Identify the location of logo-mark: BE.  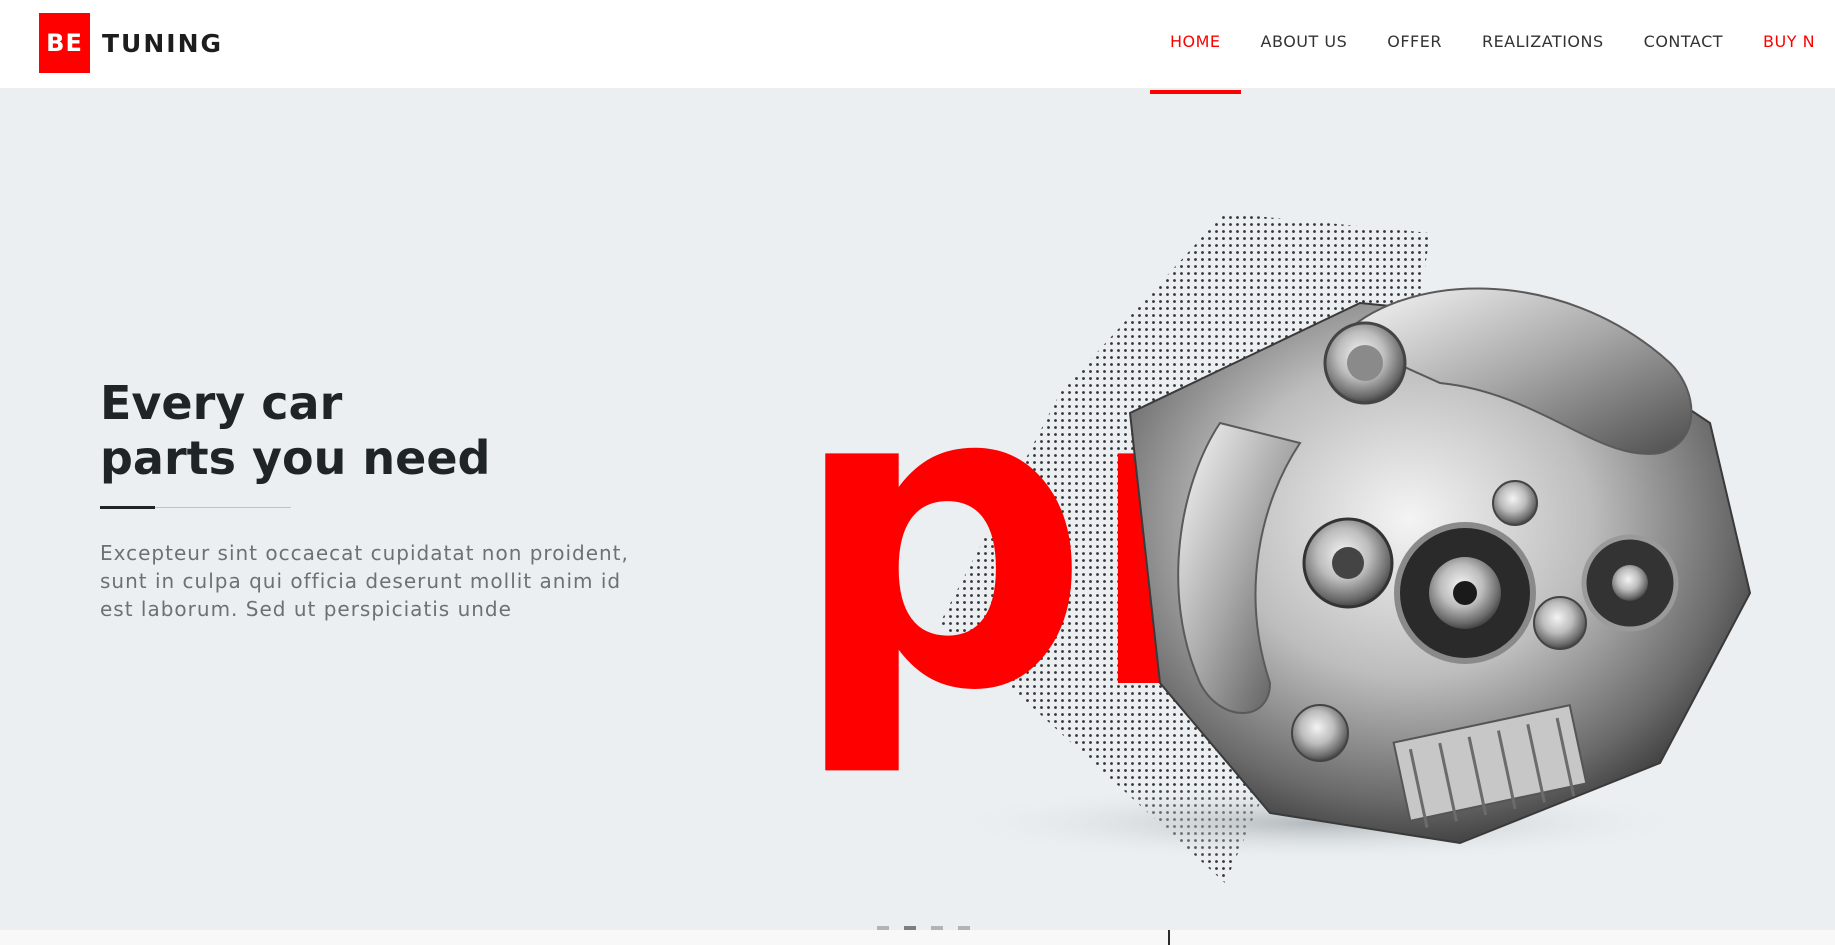
(64, 43).